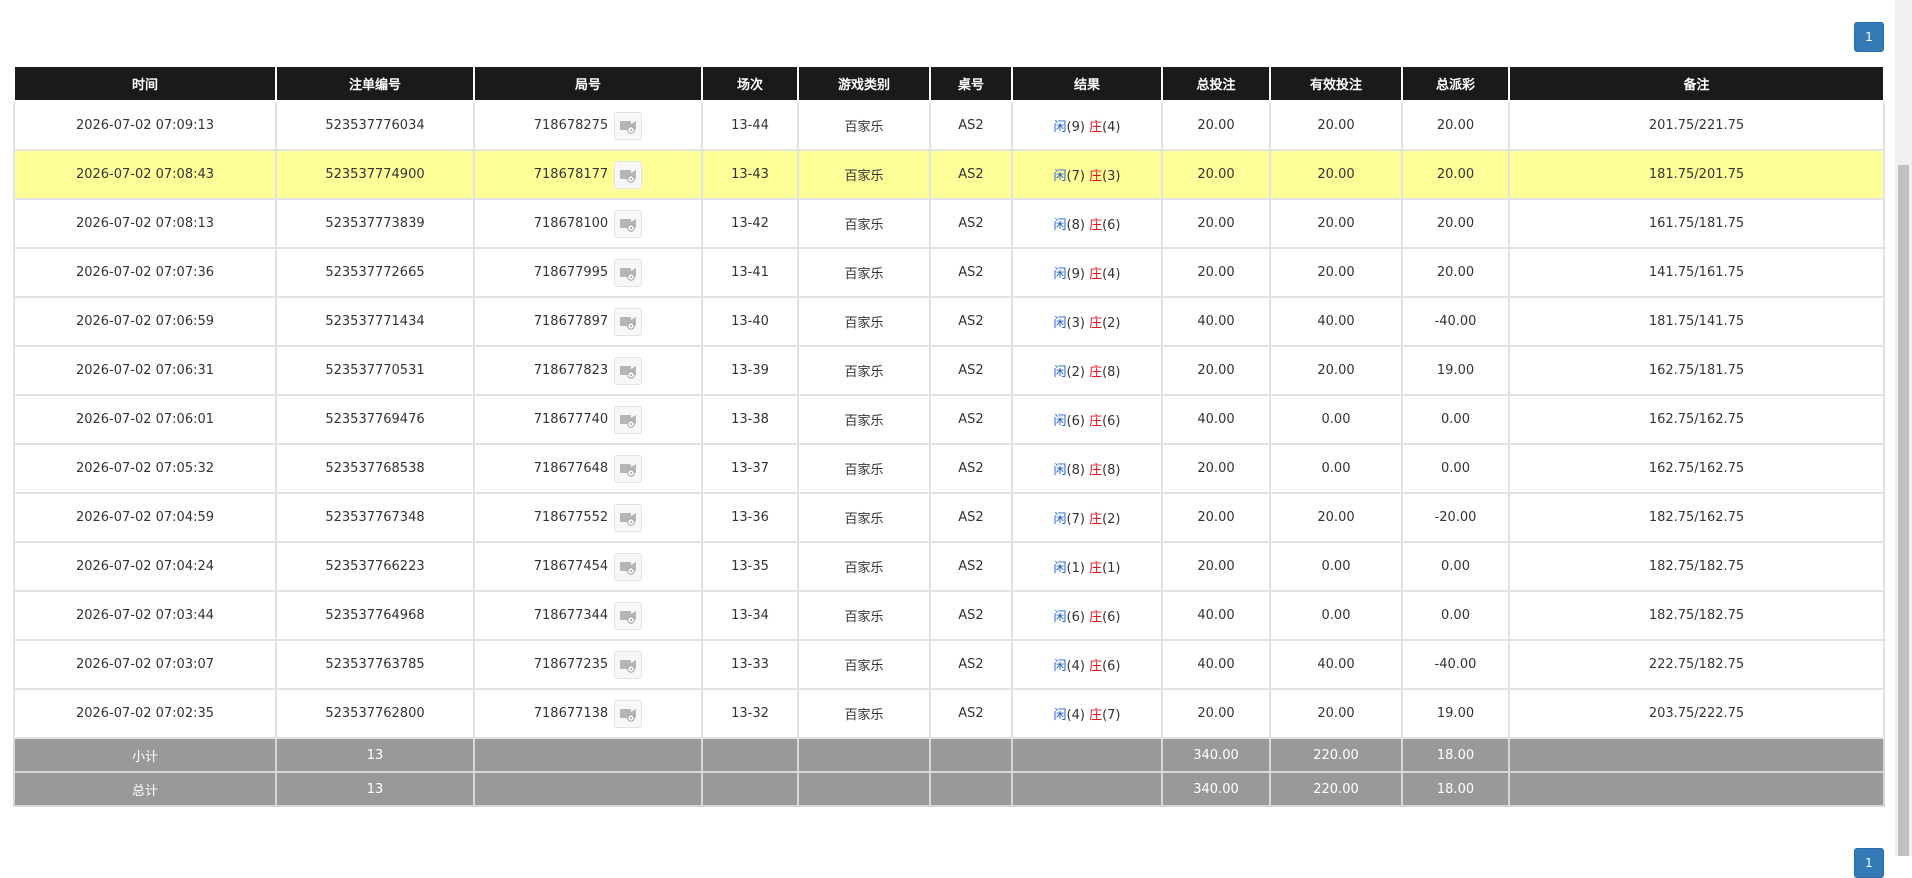 The image size is (1912, 878). Describe the element at coordinates (1455, 83) in the screenshot. I see `header-total-payout: 总派彩` at that location.